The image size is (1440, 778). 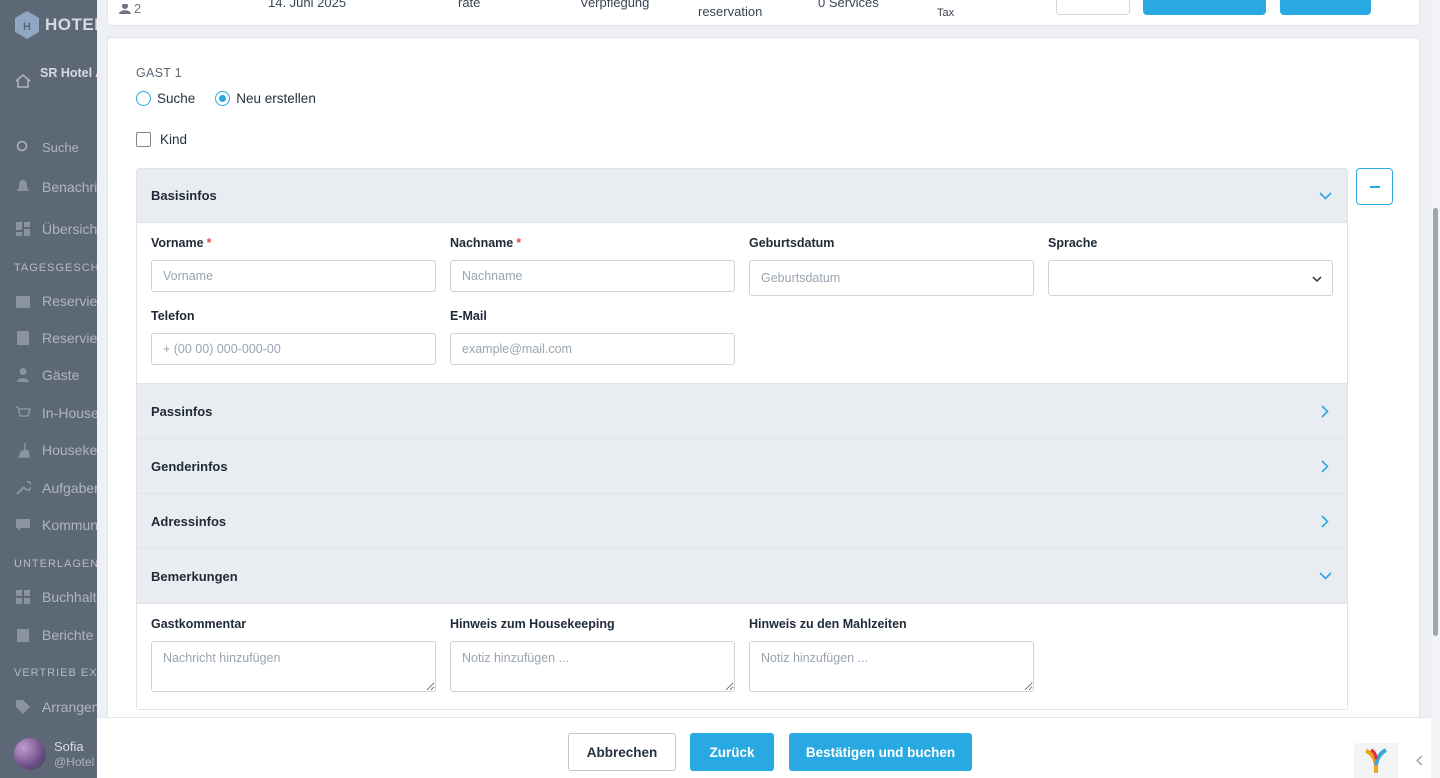 I want to click on sidebar-item-overview: Übersicht, so click(x=55, y=229).